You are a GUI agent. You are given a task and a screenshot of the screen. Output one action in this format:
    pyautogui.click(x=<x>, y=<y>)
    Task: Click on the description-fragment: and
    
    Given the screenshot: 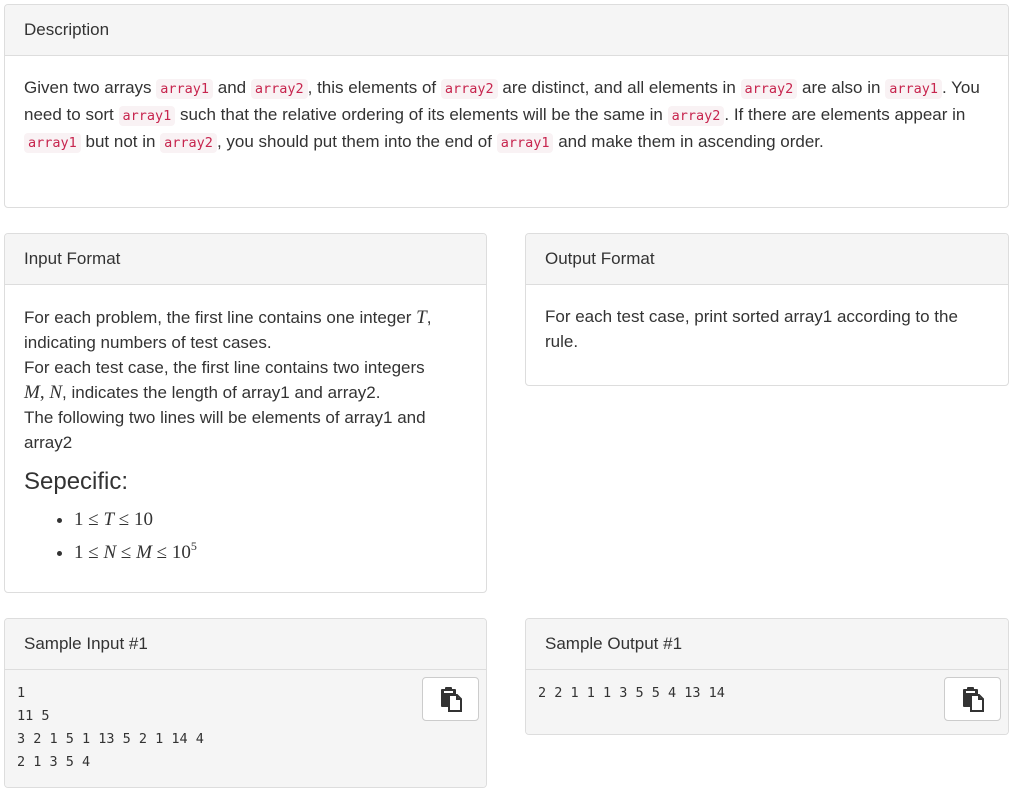 What is the action you would take?
    pyautogui.click(x=232, y=87)
    